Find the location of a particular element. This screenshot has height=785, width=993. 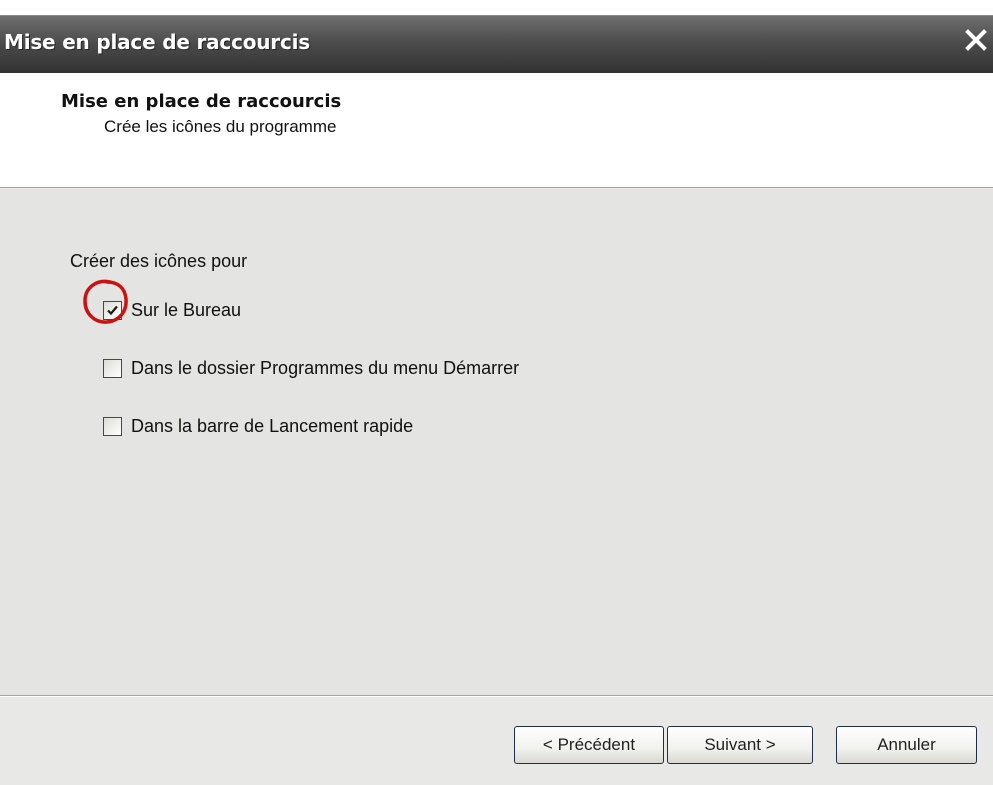

next-button: Suivant > is located at coordinates (740, 745).